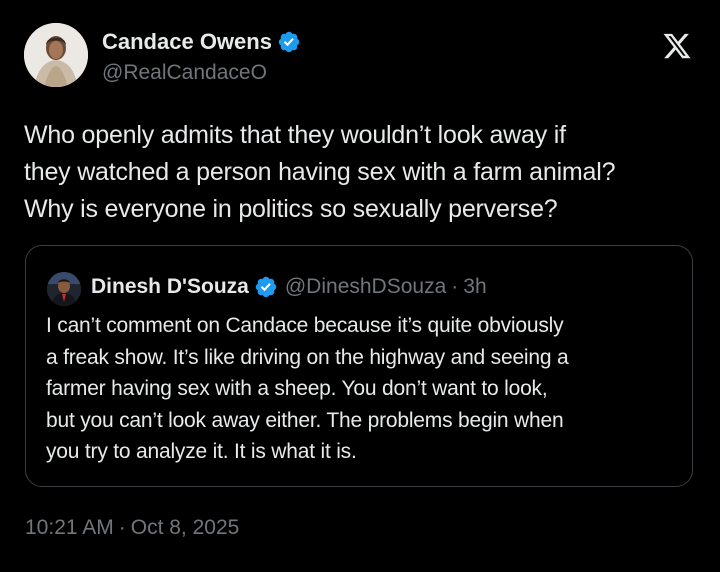 The height and width of the screenshot is (572, 720). I want to click on tweet-timestamp: 10:21 AM · Oct 8, 2025, so click(132, 528).